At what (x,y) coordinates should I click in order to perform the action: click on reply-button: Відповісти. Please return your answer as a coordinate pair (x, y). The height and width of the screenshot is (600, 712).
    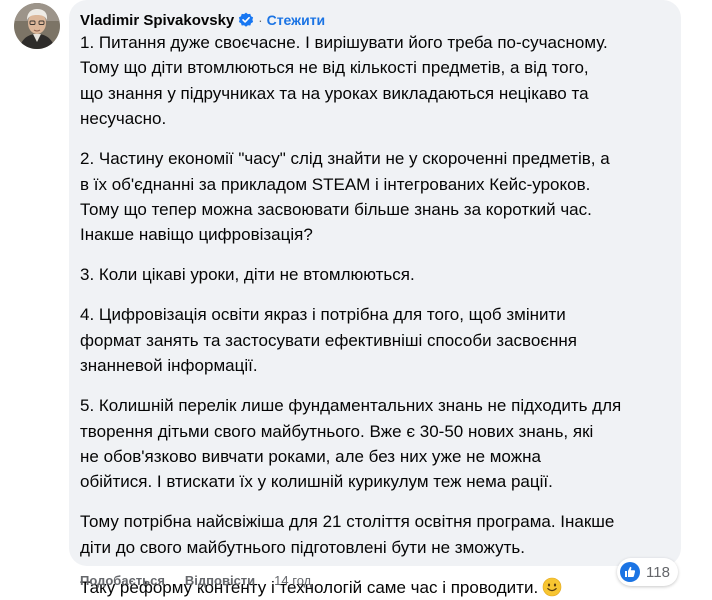
    Looking at the image, I should click on (220, 580).